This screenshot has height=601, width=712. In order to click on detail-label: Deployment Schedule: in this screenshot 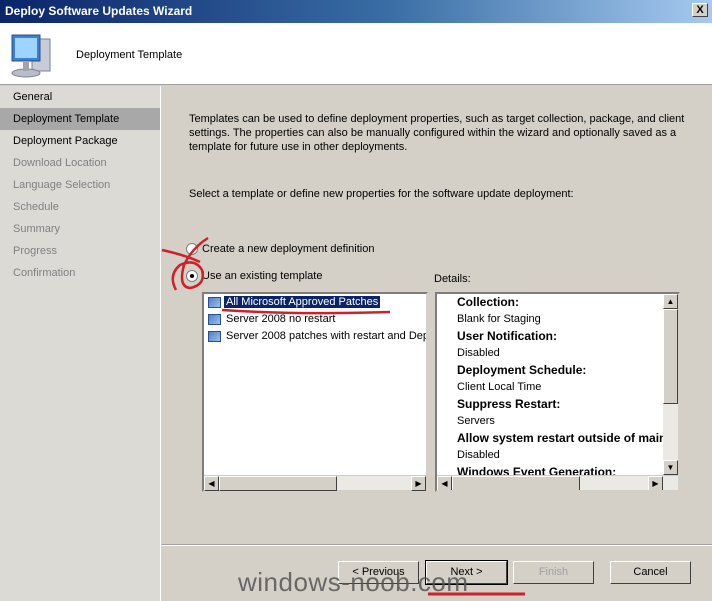, I will do `click(522, 370)`.